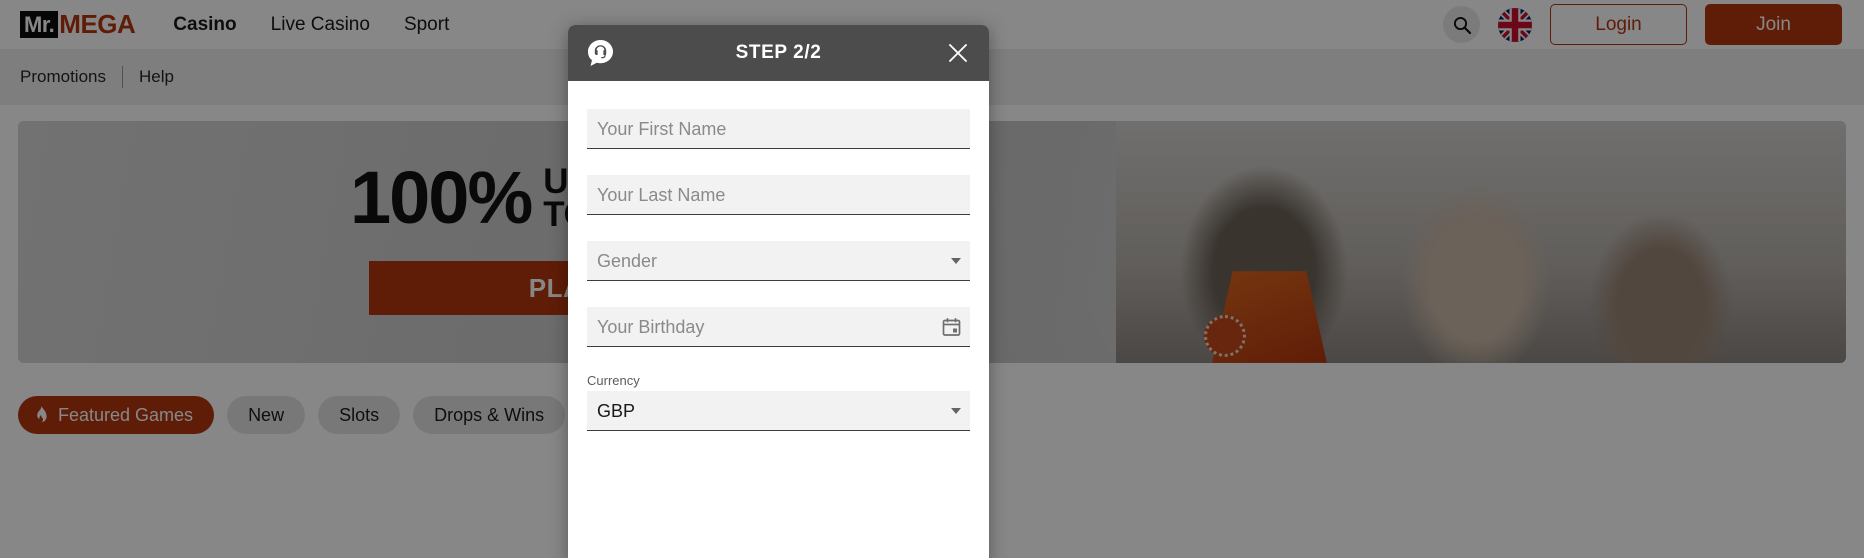 The height and width of the screenshot is (558, 1864). What do you see at coordinates (627, 260) in the screenshot?
I see `gender-placeholder: Gender` at bounding box center [627, 260].